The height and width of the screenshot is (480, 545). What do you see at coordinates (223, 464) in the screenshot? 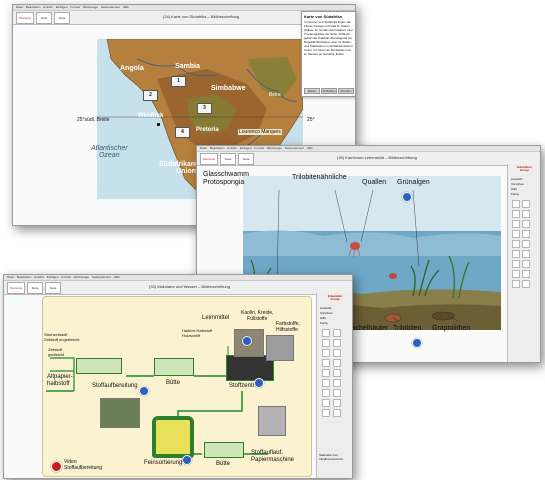
I see `label-buette-2: Bütte` at bounding box center [223, 464].